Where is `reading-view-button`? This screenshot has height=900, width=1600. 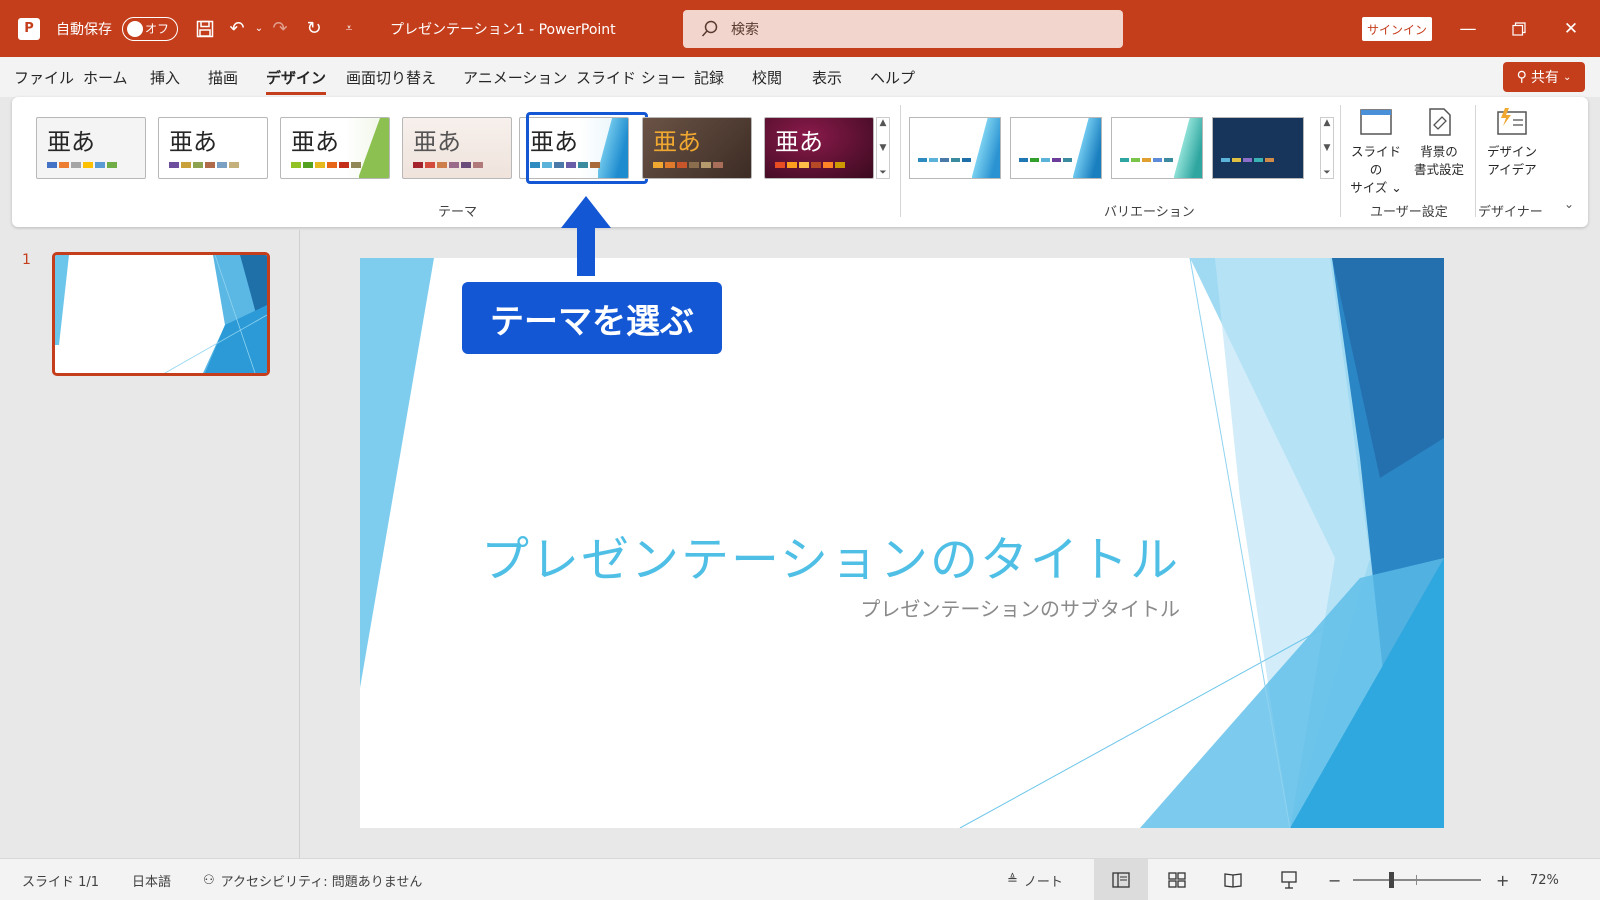 reading-view-button is located at coordinates (1233, 879).